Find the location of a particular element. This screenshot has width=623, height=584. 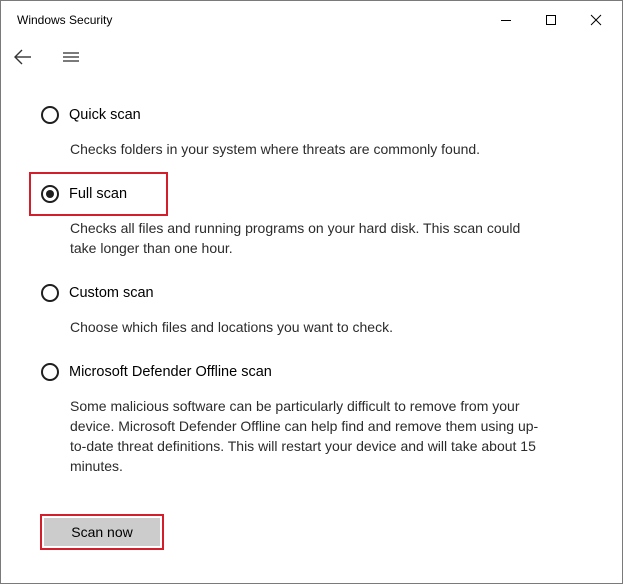

minimize-button is located at coordinates (506, 20).